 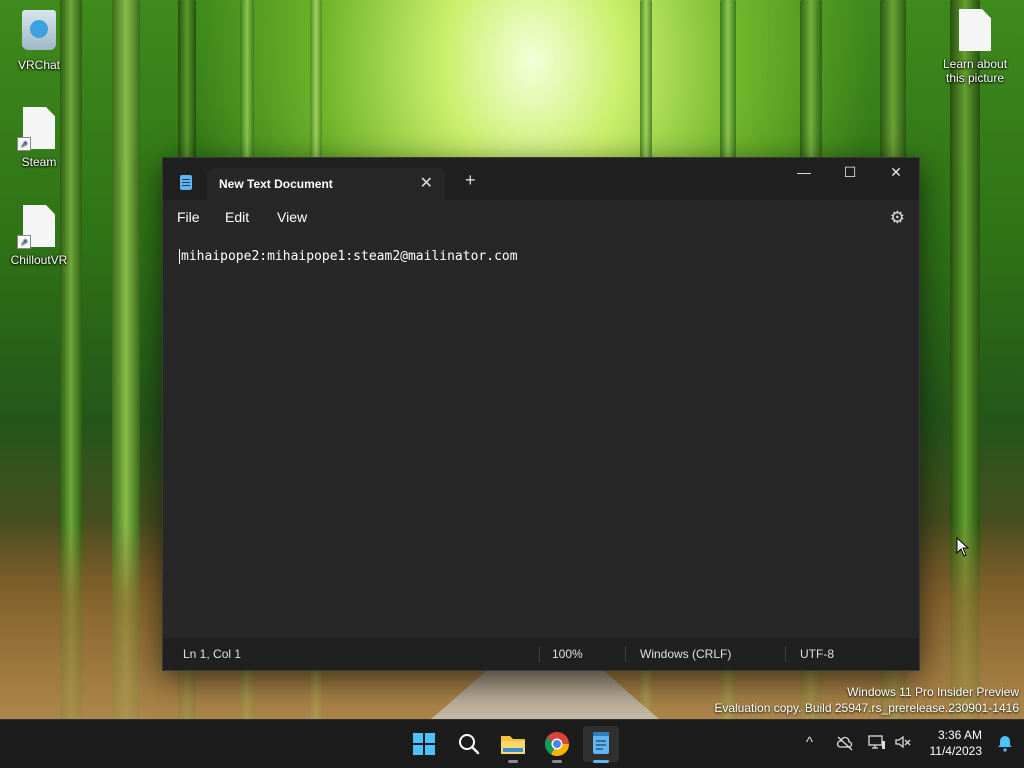 I want to click on notepad-icon, so click(x=601, y=743).